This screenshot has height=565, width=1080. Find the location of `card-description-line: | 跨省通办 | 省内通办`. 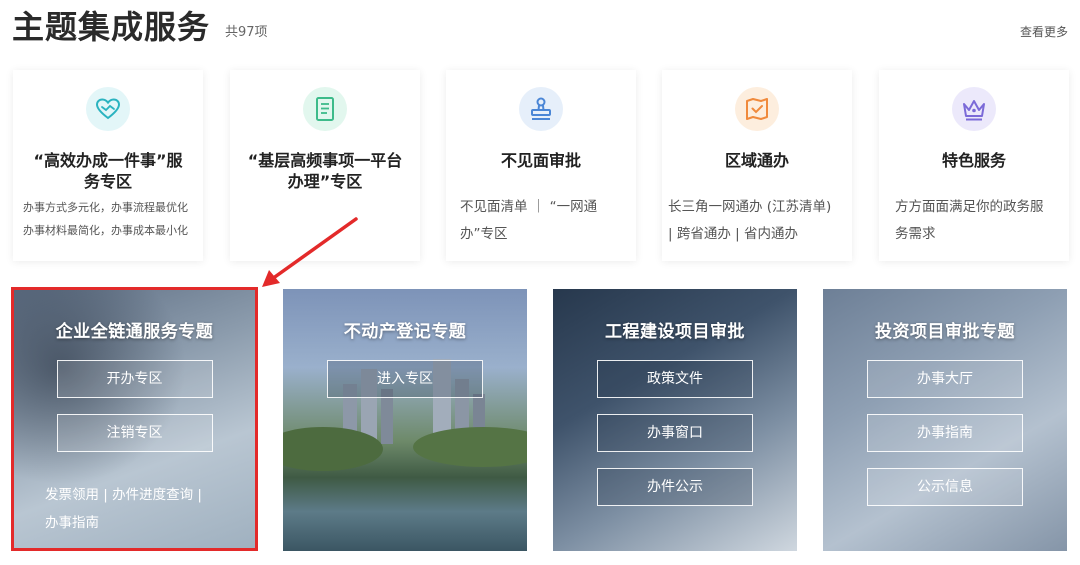

card-description-line: | 跨省通办 | 省内通办 is located at coordinates (733, 234).